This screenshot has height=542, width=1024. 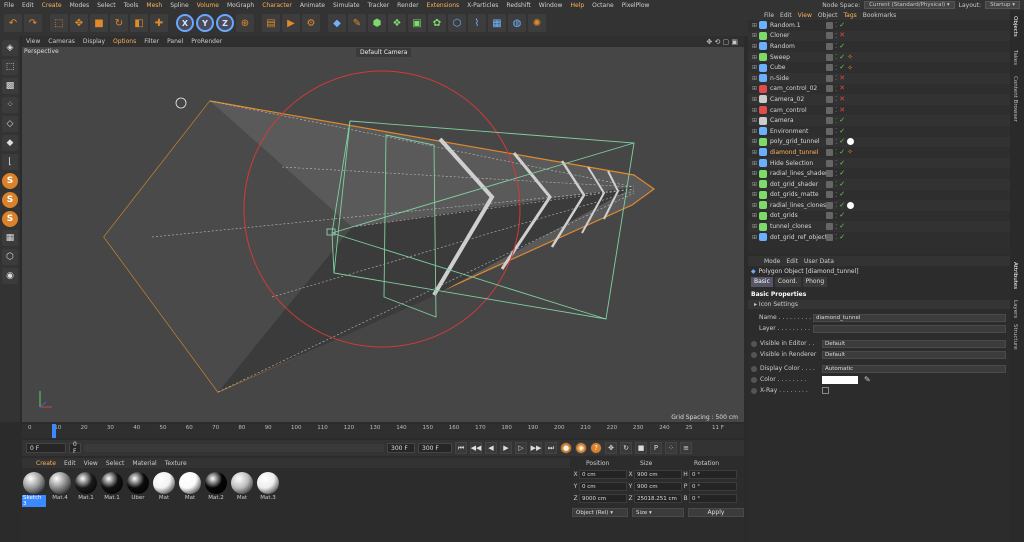 What do you see at coordinates (10, 200) in the screenshot?
I see `snap-settings-icon: S` at bounding box center [10, 200].